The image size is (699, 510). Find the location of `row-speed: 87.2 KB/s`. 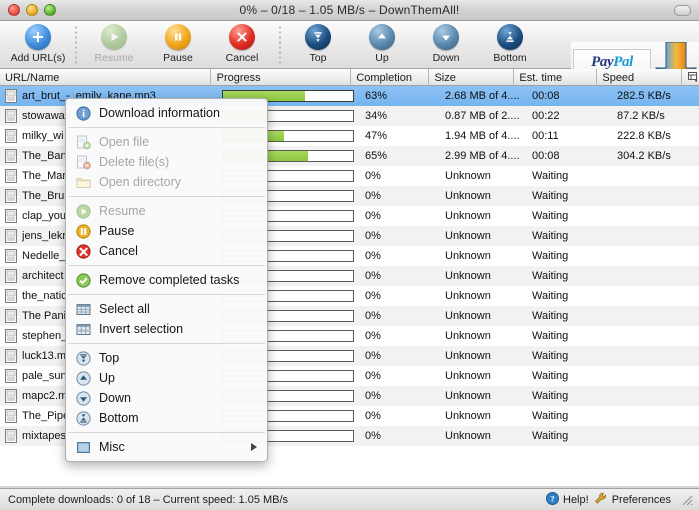

row-speed: 87.2 KB/s is located at coordinates (641, 116).